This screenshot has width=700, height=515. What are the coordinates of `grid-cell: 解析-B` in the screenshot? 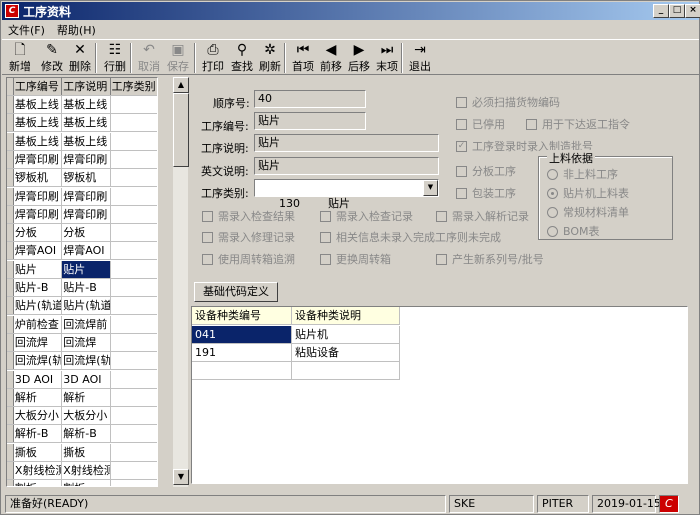 It's located at (86, 434).